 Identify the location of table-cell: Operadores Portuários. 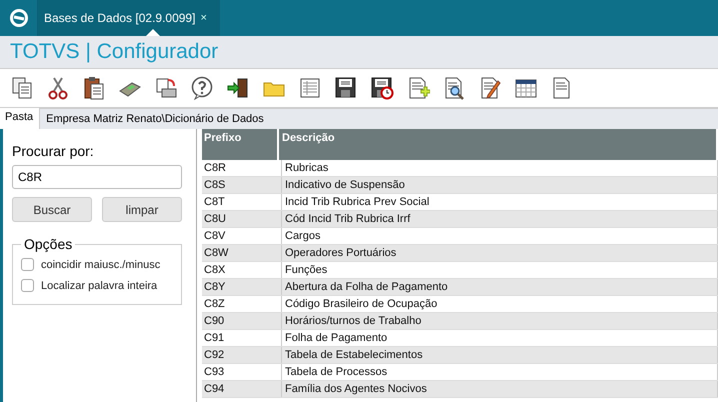
(500, 253).